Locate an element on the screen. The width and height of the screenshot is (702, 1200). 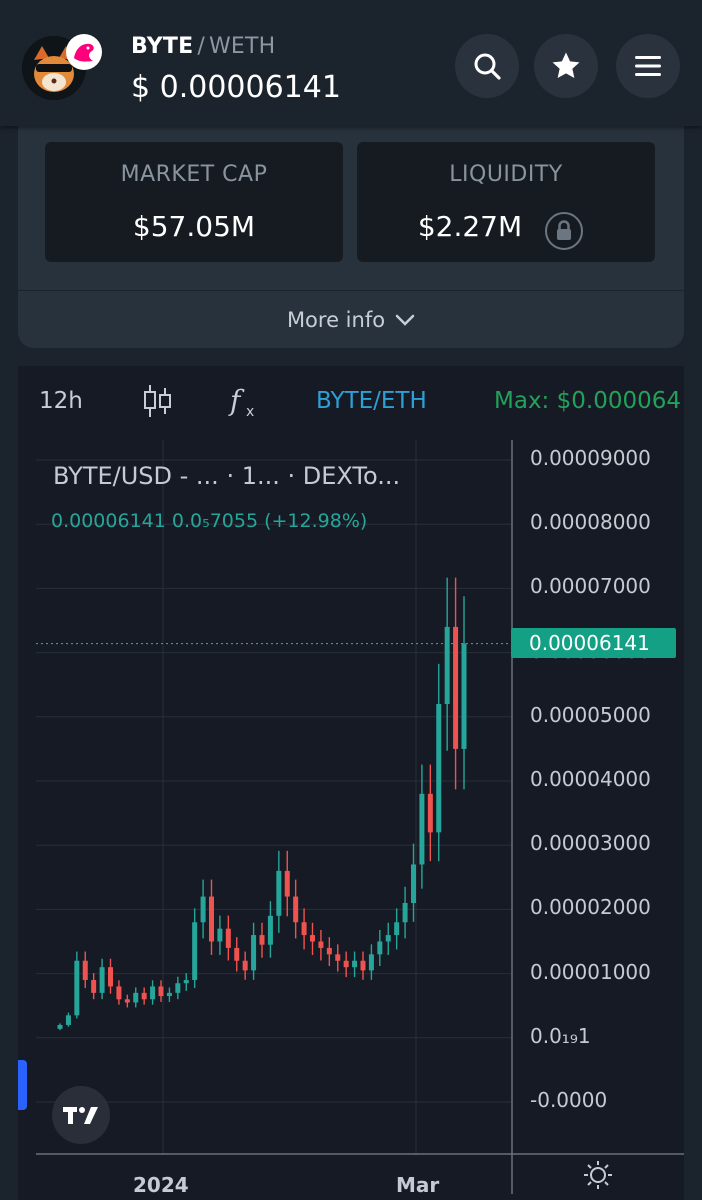
app-header: BYTE / WETH $ 0.00006141 is located at coordinates (351, 63).